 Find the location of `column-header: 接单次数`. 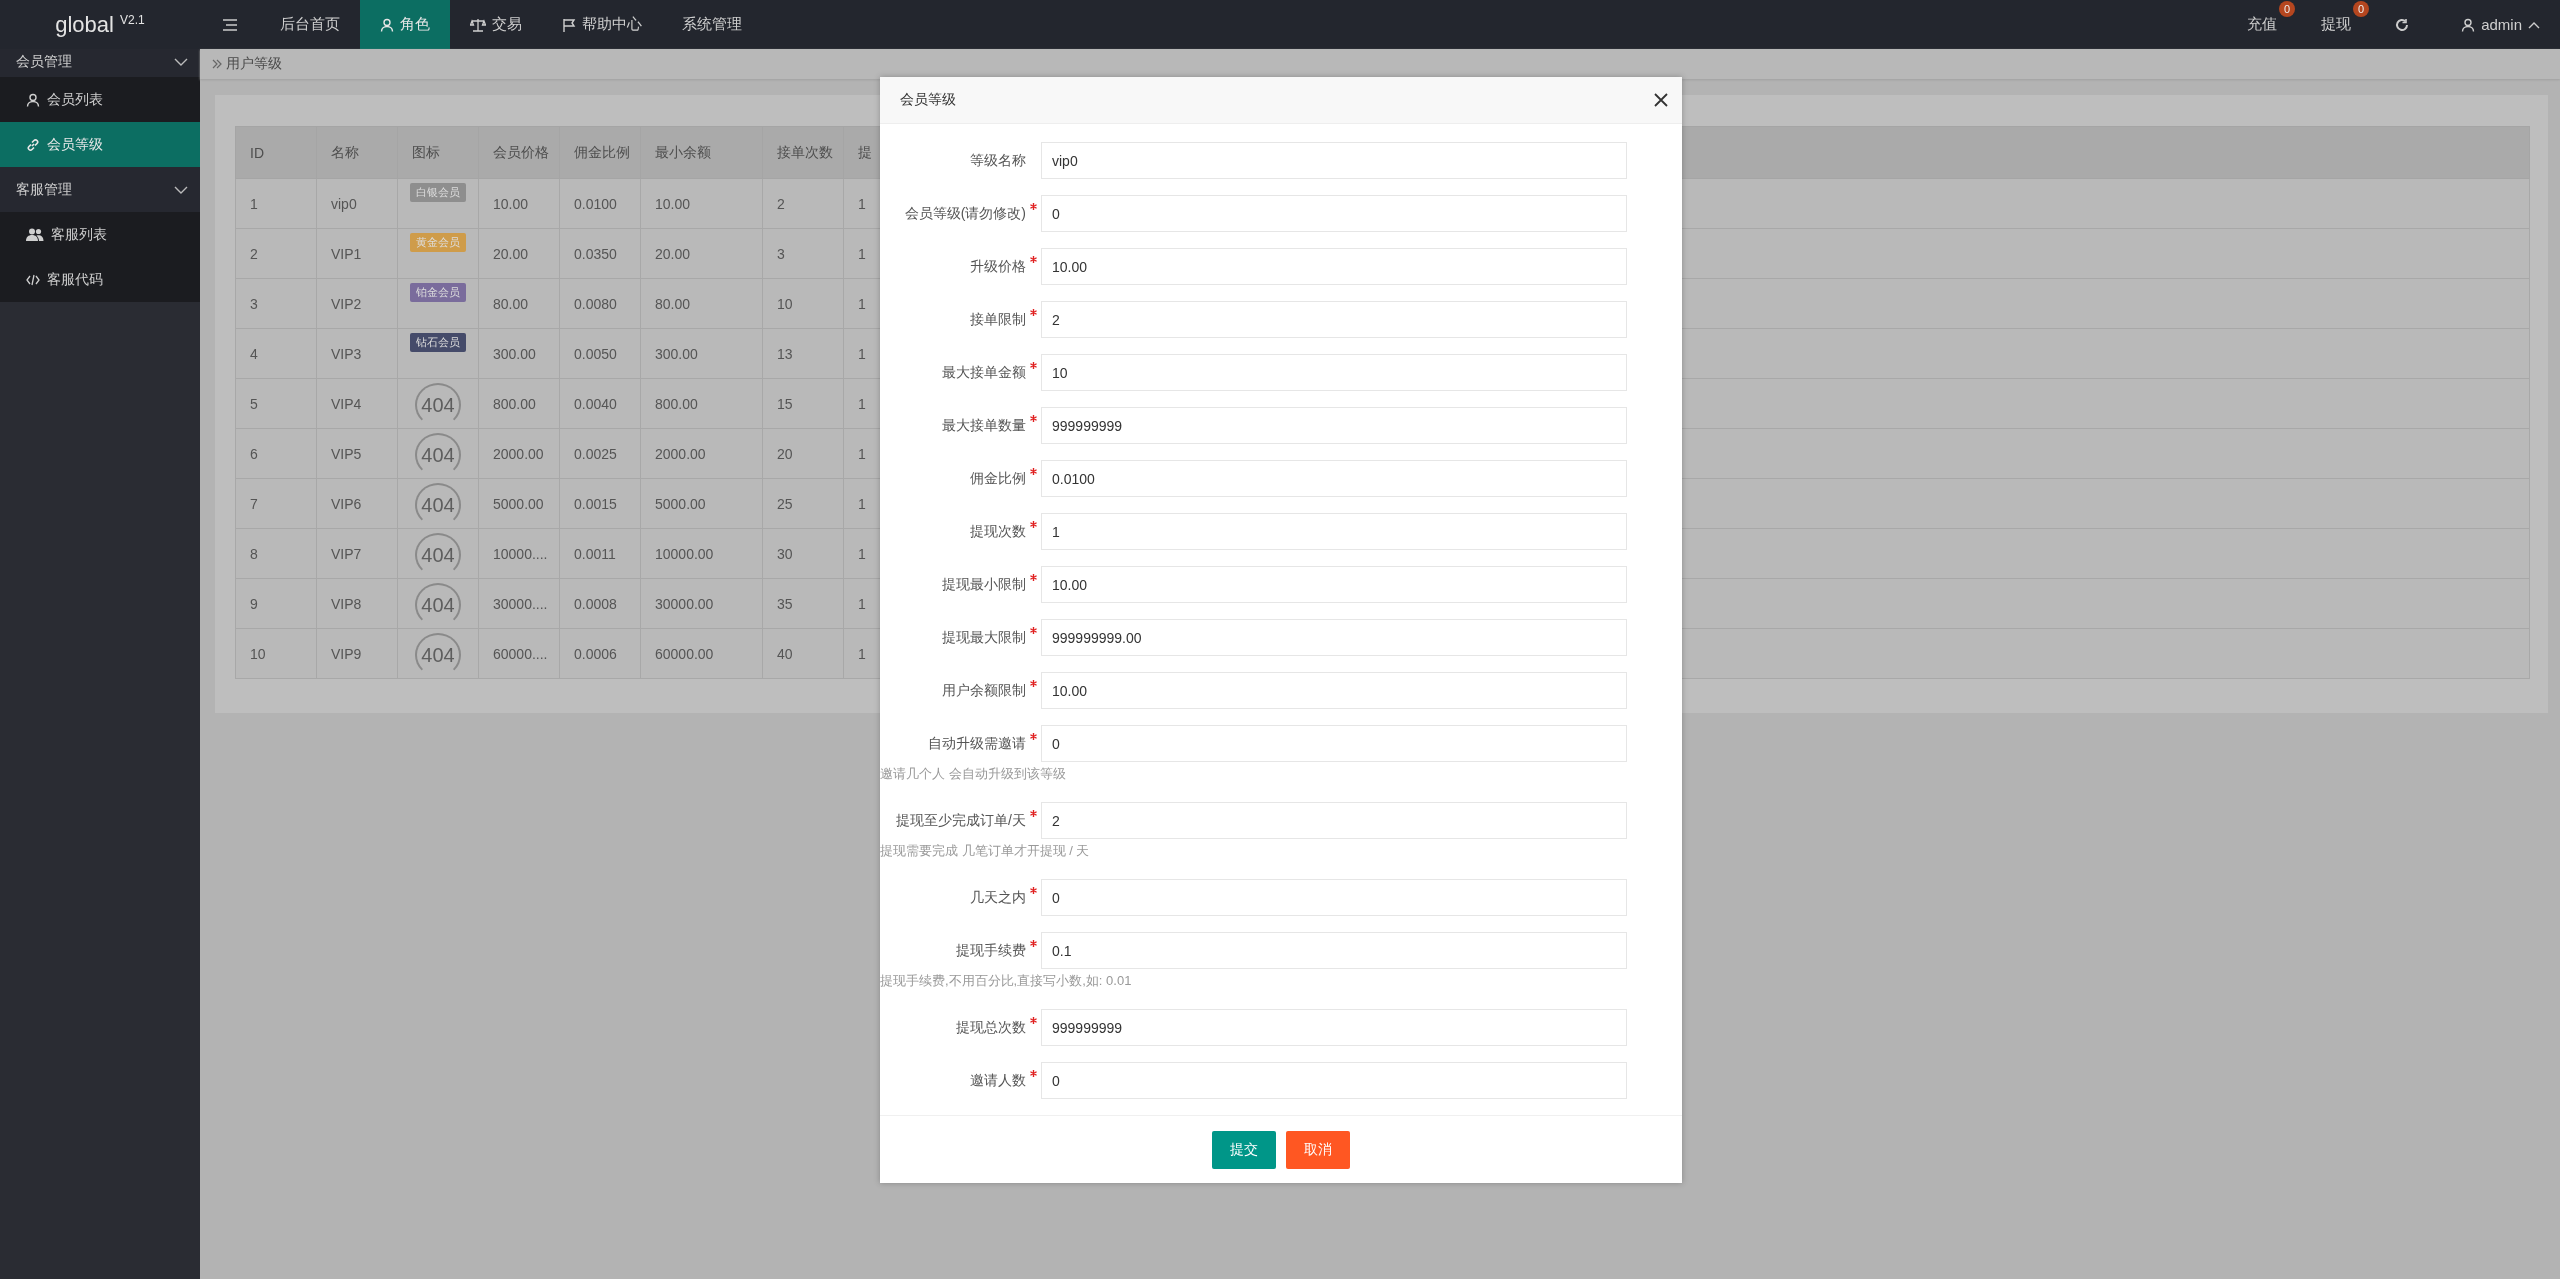

column-header: 接单次数 is located at coordinates (803, 152).